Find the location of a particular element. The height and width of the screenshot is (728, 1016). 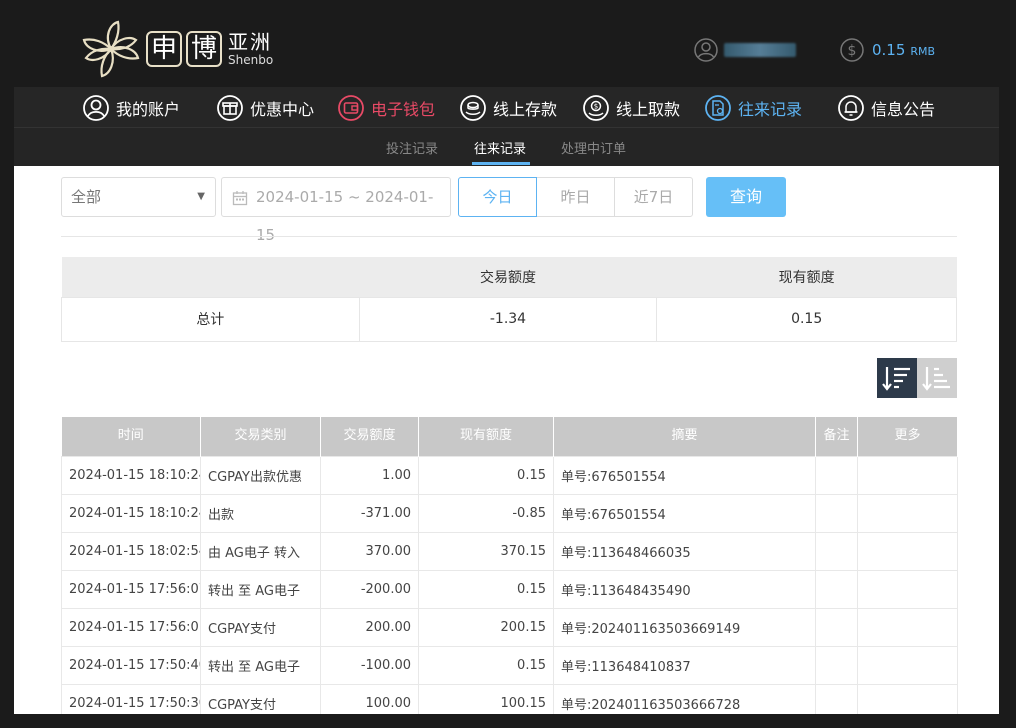

coin-icon: $ is located at coordinates (852, 50).